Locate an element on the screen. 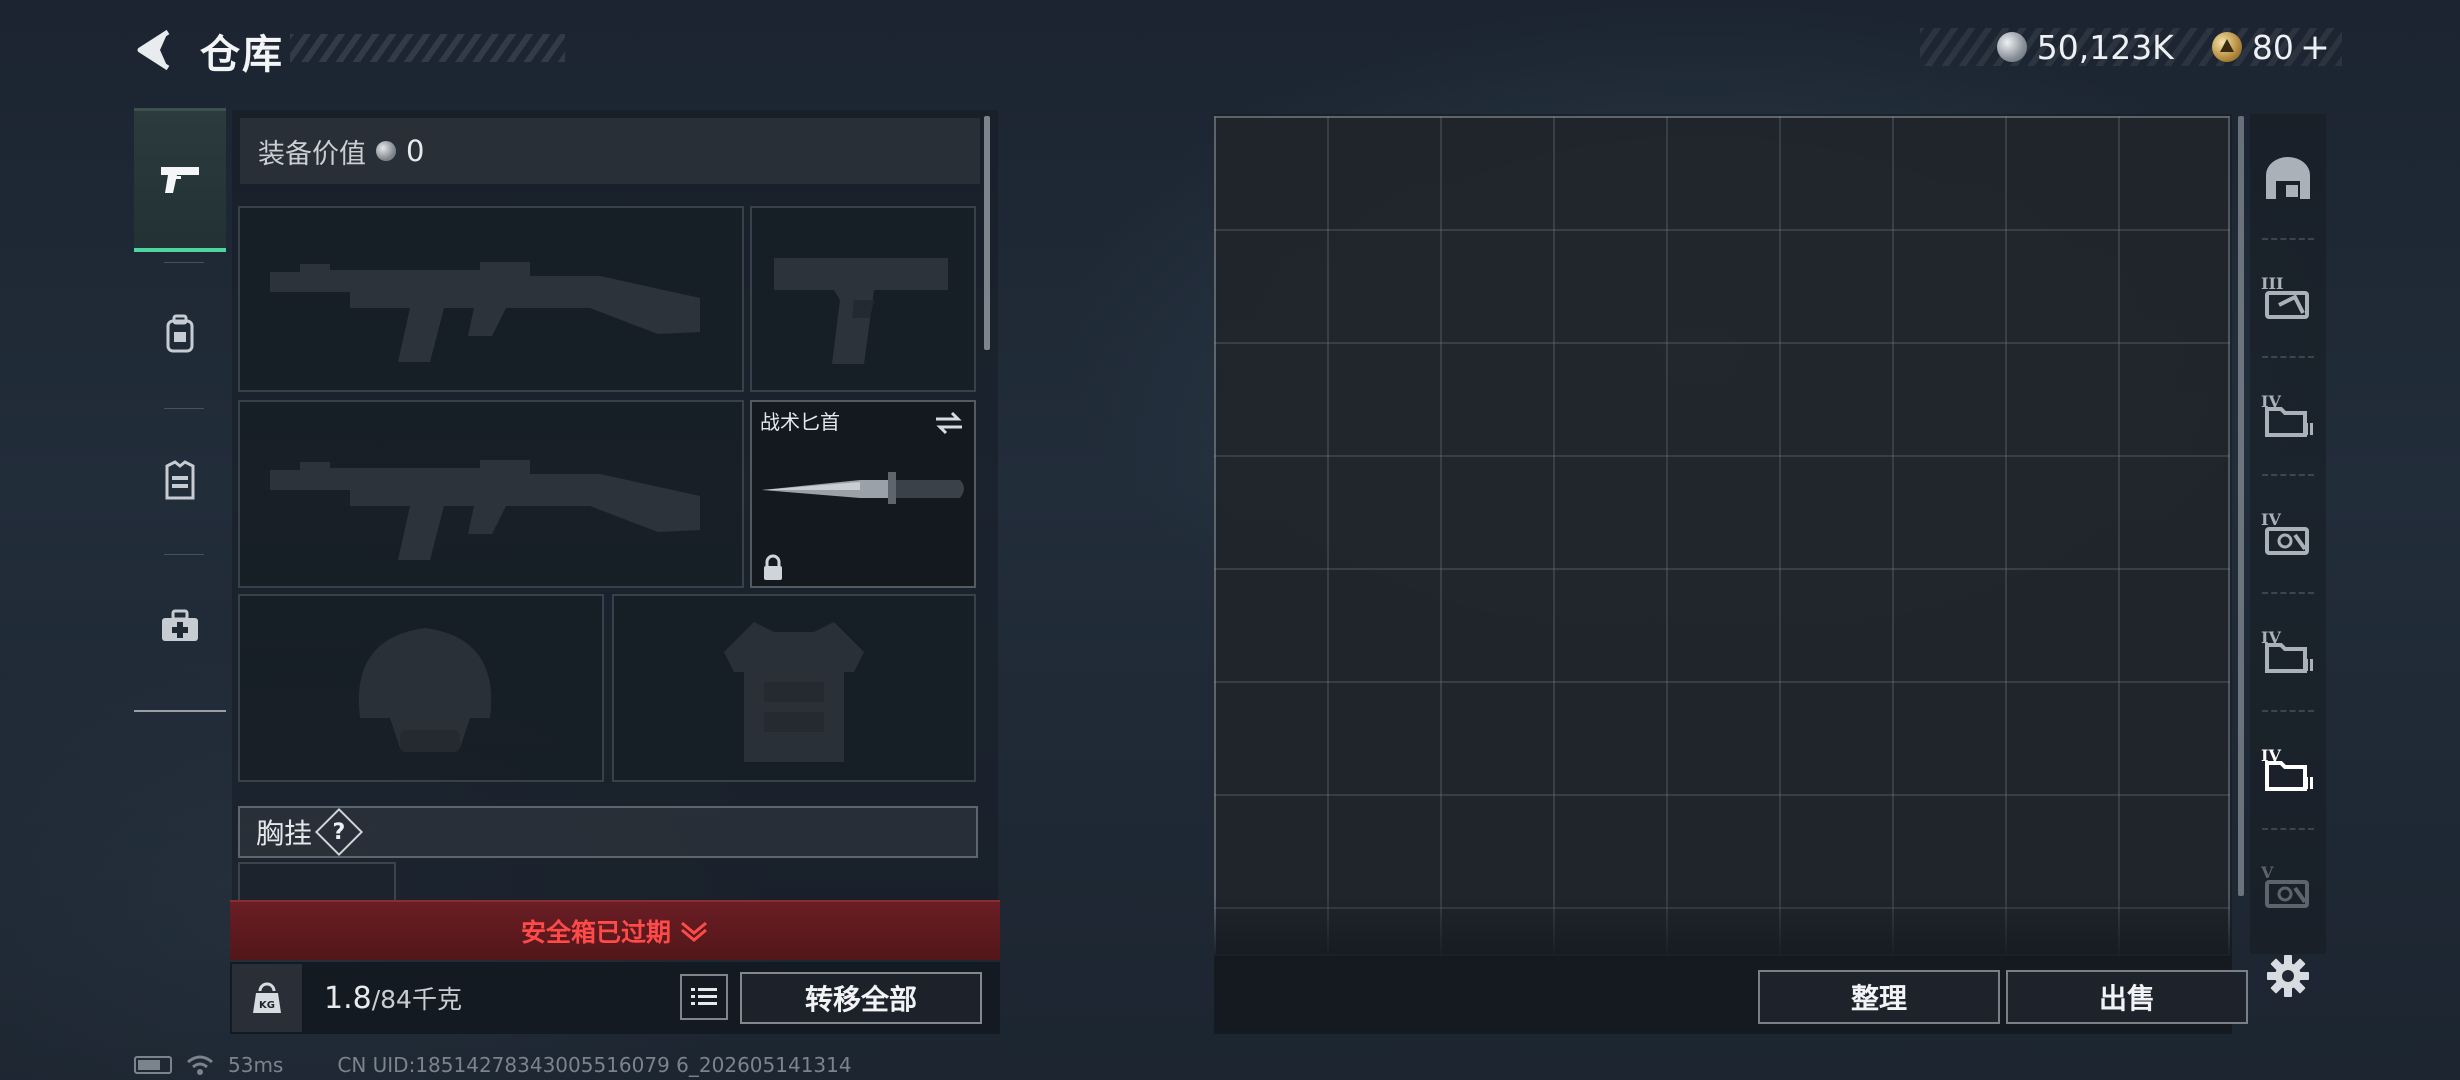 This screenshot has height=1080, width=2460. wifi-icon is located at coordinates (200, 1065).